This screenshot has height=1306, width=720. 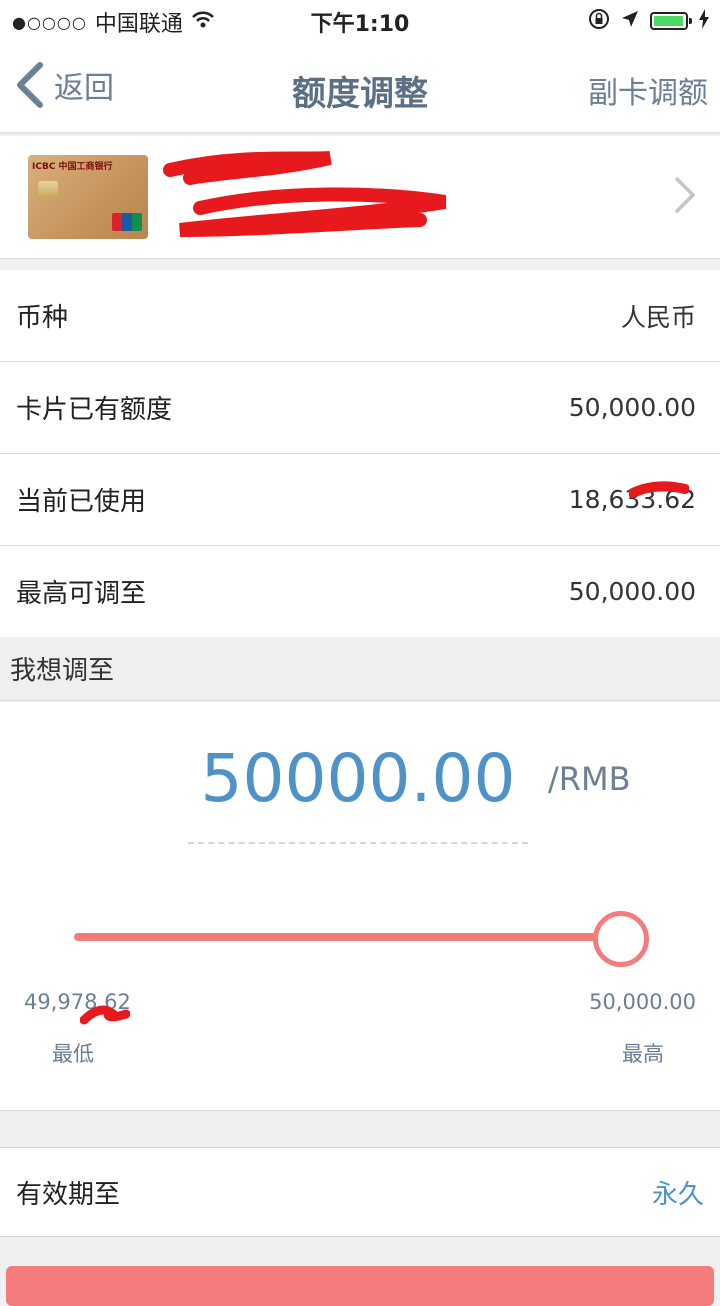 What do you see at coordinates (668, 21) in the screenshot?
I see `battery-fill` at bounding box center [668, 21].